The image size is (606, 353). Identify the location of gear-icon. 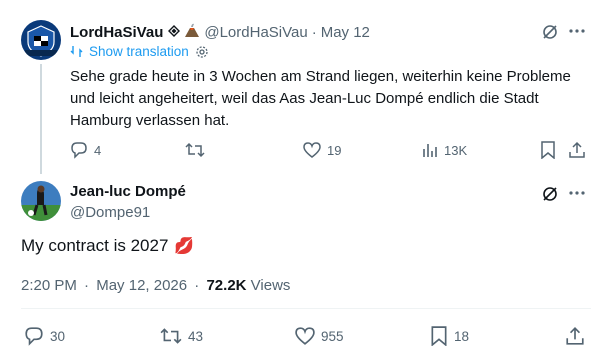
(202, 52).